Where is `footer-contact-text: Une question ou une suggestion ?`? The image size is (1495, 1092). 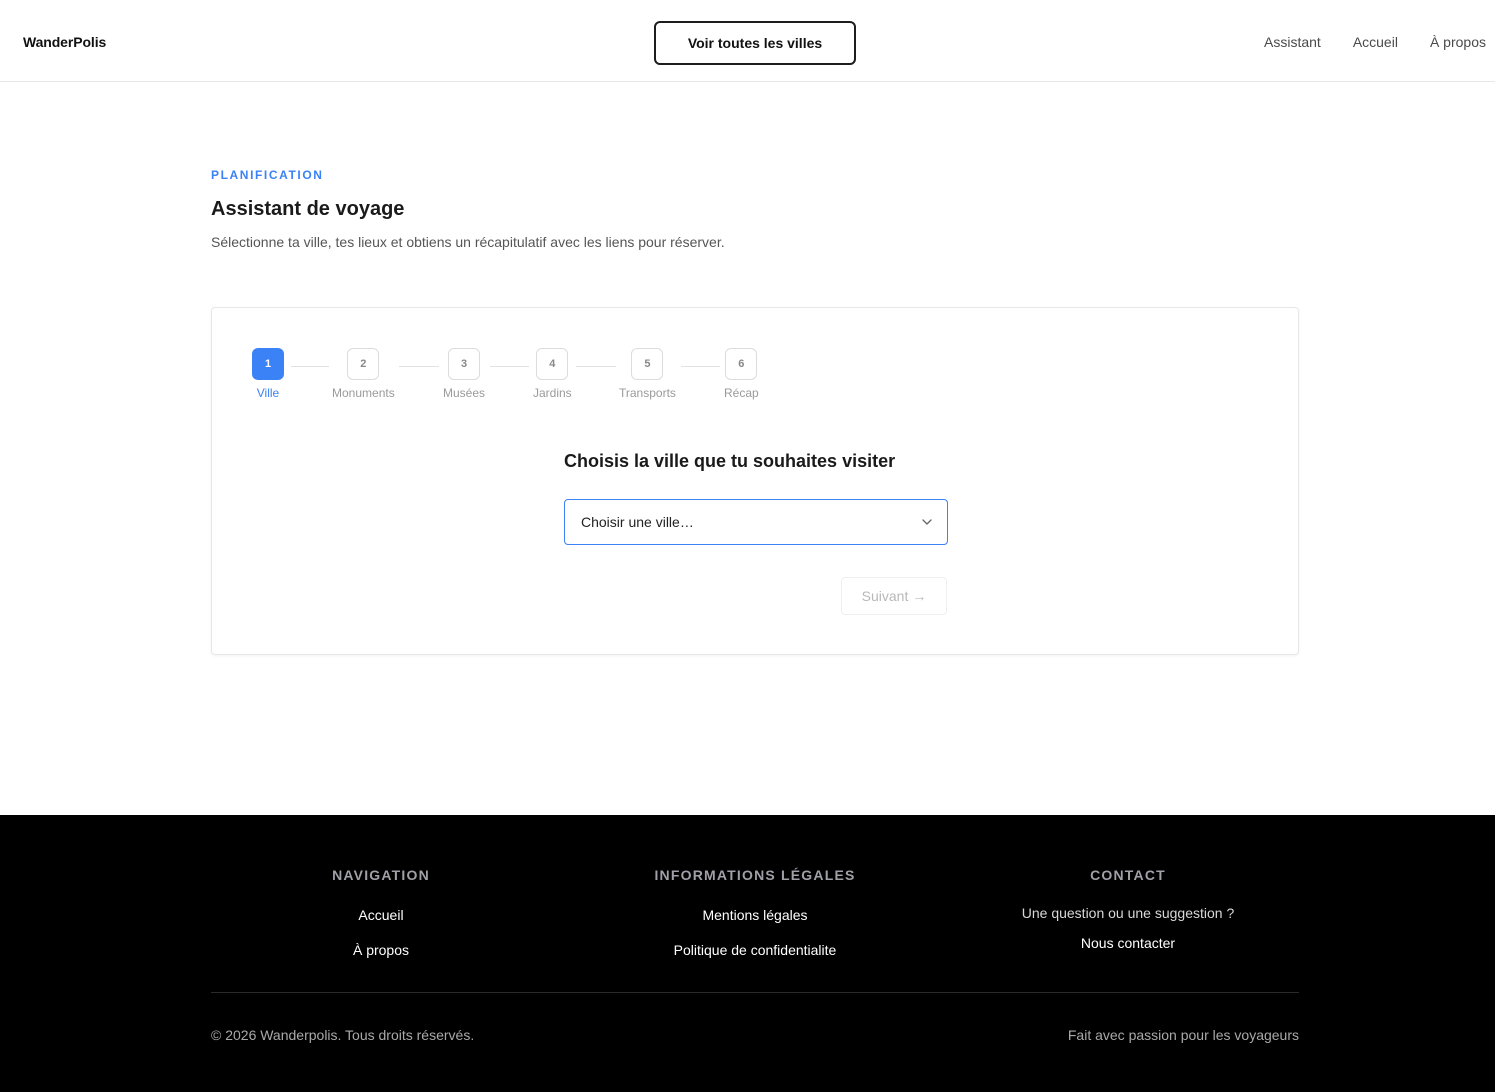 footer-contact-text: Une question ou une suggestion ? is located at coordinates (1128, 913).